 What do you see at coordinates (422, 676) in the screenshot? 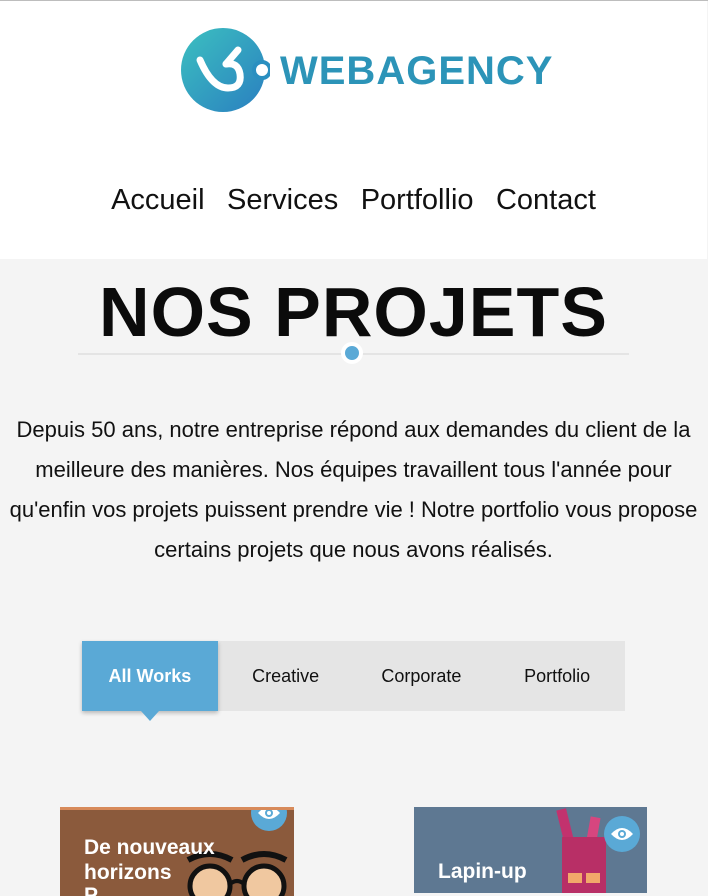
I see `tab-corporate: Corporate` at bounding box center [422, 676].